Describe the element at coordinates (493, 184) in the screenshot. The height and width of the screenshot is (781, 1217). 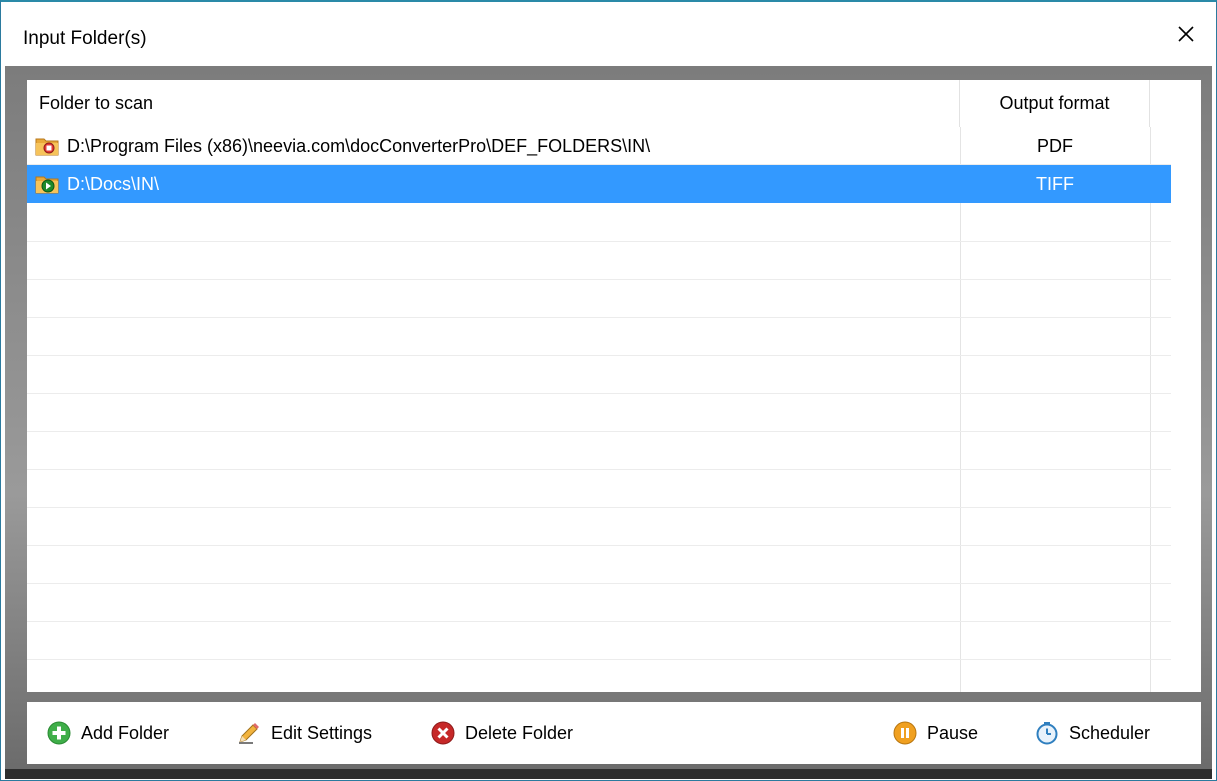
I see `folder-path-cell: D:\Docs\IN\` at that location.